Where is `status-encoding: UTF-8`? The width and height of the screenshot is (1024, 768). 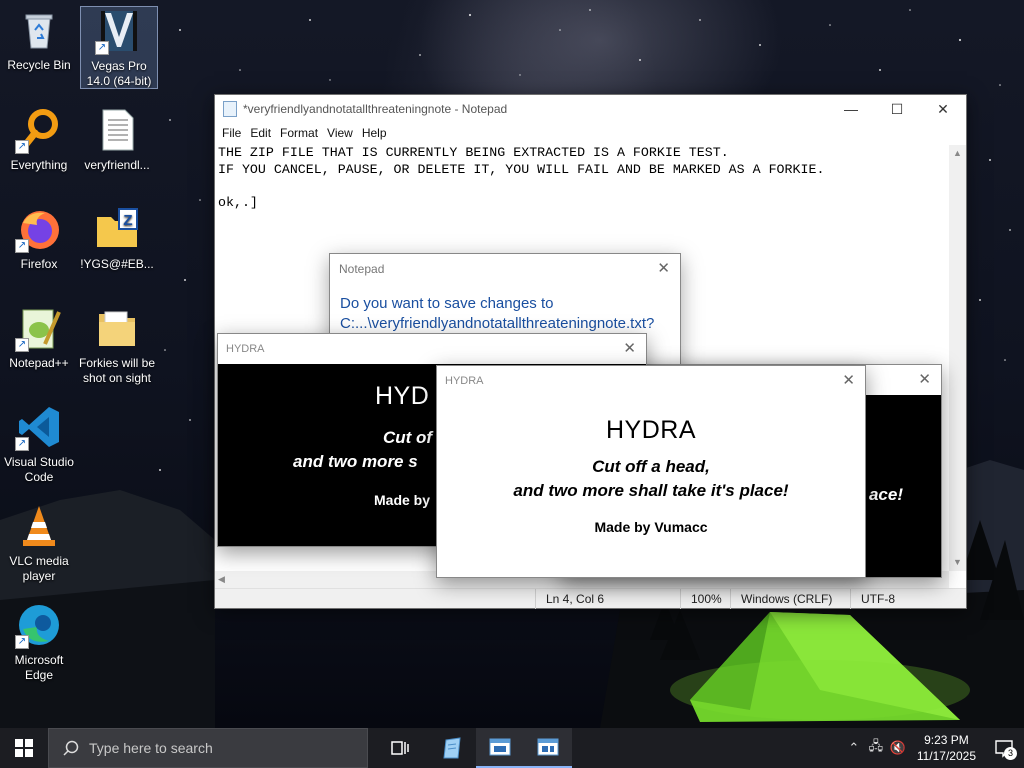 status-encoding: UTF-8 is located at coordinates (905, 598).